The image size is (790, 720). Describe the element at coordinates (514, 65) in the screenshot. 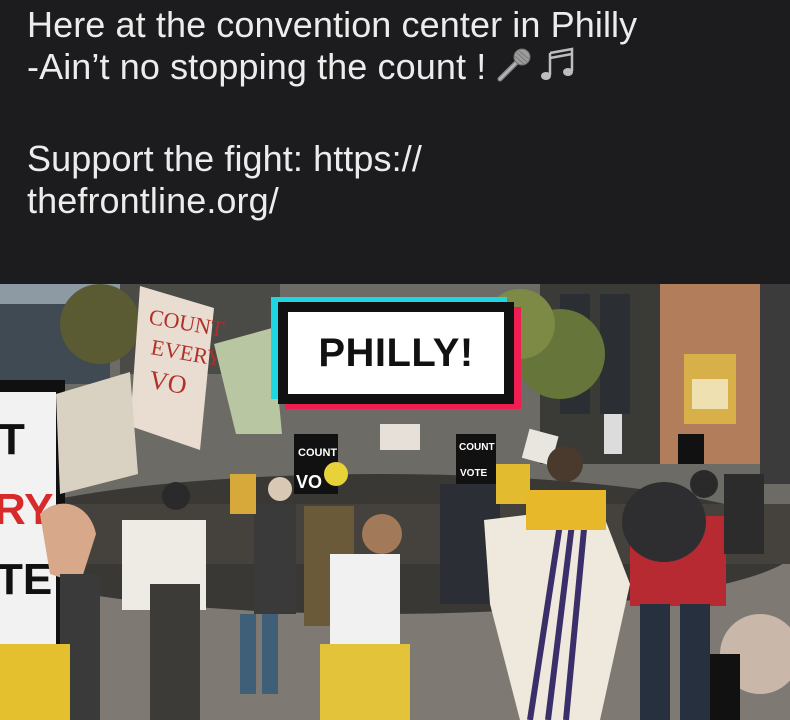

I see `microphone-icon` at that location.